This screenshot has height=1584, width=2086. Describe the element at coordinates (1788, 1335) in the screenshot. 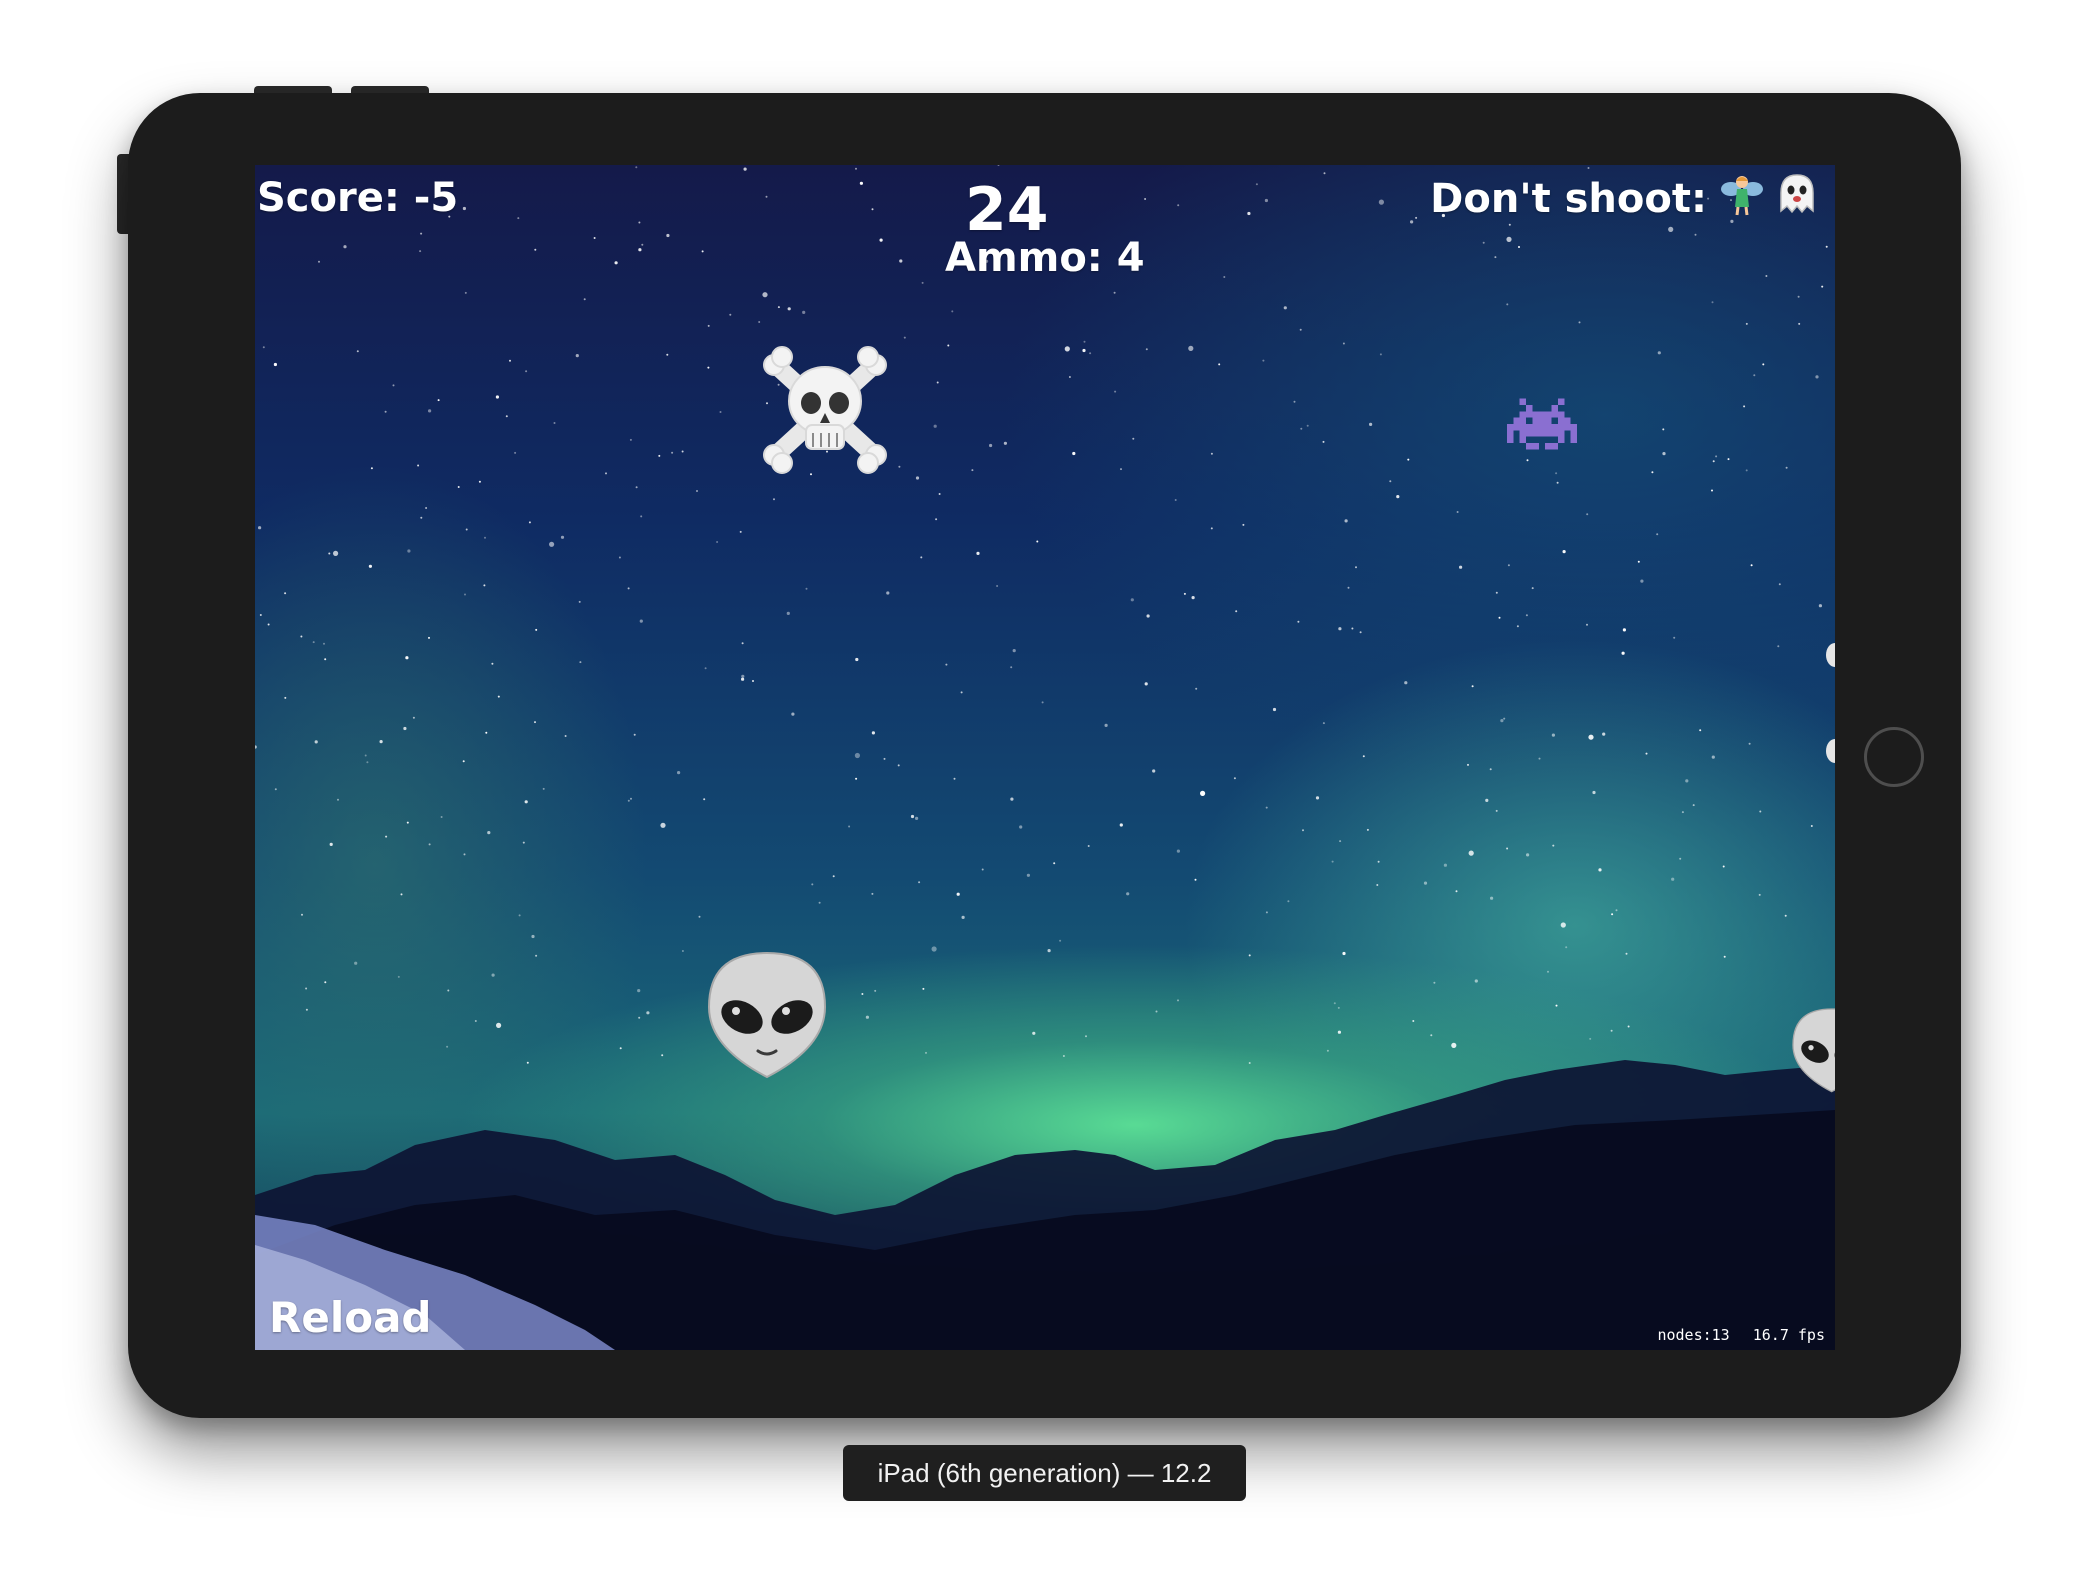

I see `fps-counter: 16.7 fps` at that location.